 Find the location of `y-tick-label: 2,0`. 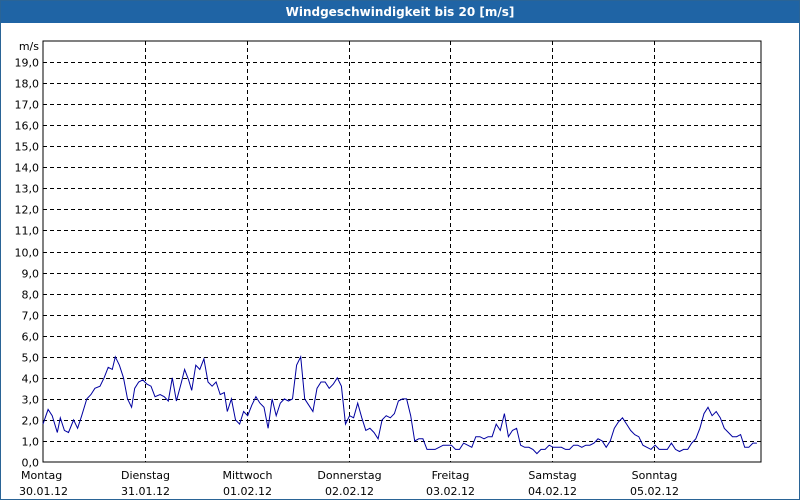

y-tick-label: 2,0 is located at coordinates (31, 421).